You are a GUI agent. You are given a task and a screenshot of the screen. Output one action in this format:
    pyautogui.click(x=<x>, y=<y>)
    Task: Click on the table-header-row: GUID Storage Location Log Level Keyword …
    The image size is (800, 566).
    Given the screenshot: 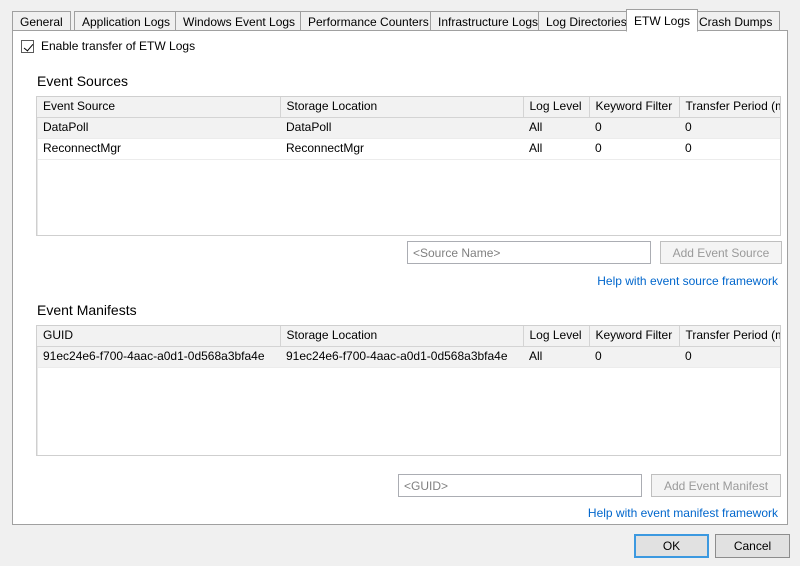 What is the action you would take?
    pyautogui.click(x=408, y=336)
    